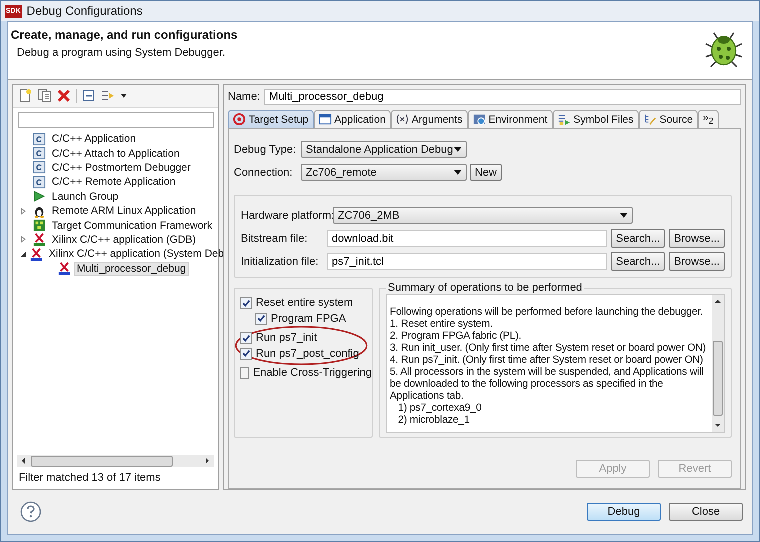  I want to click on file-path-field: ps7_init.tcl, so click(467, 261).